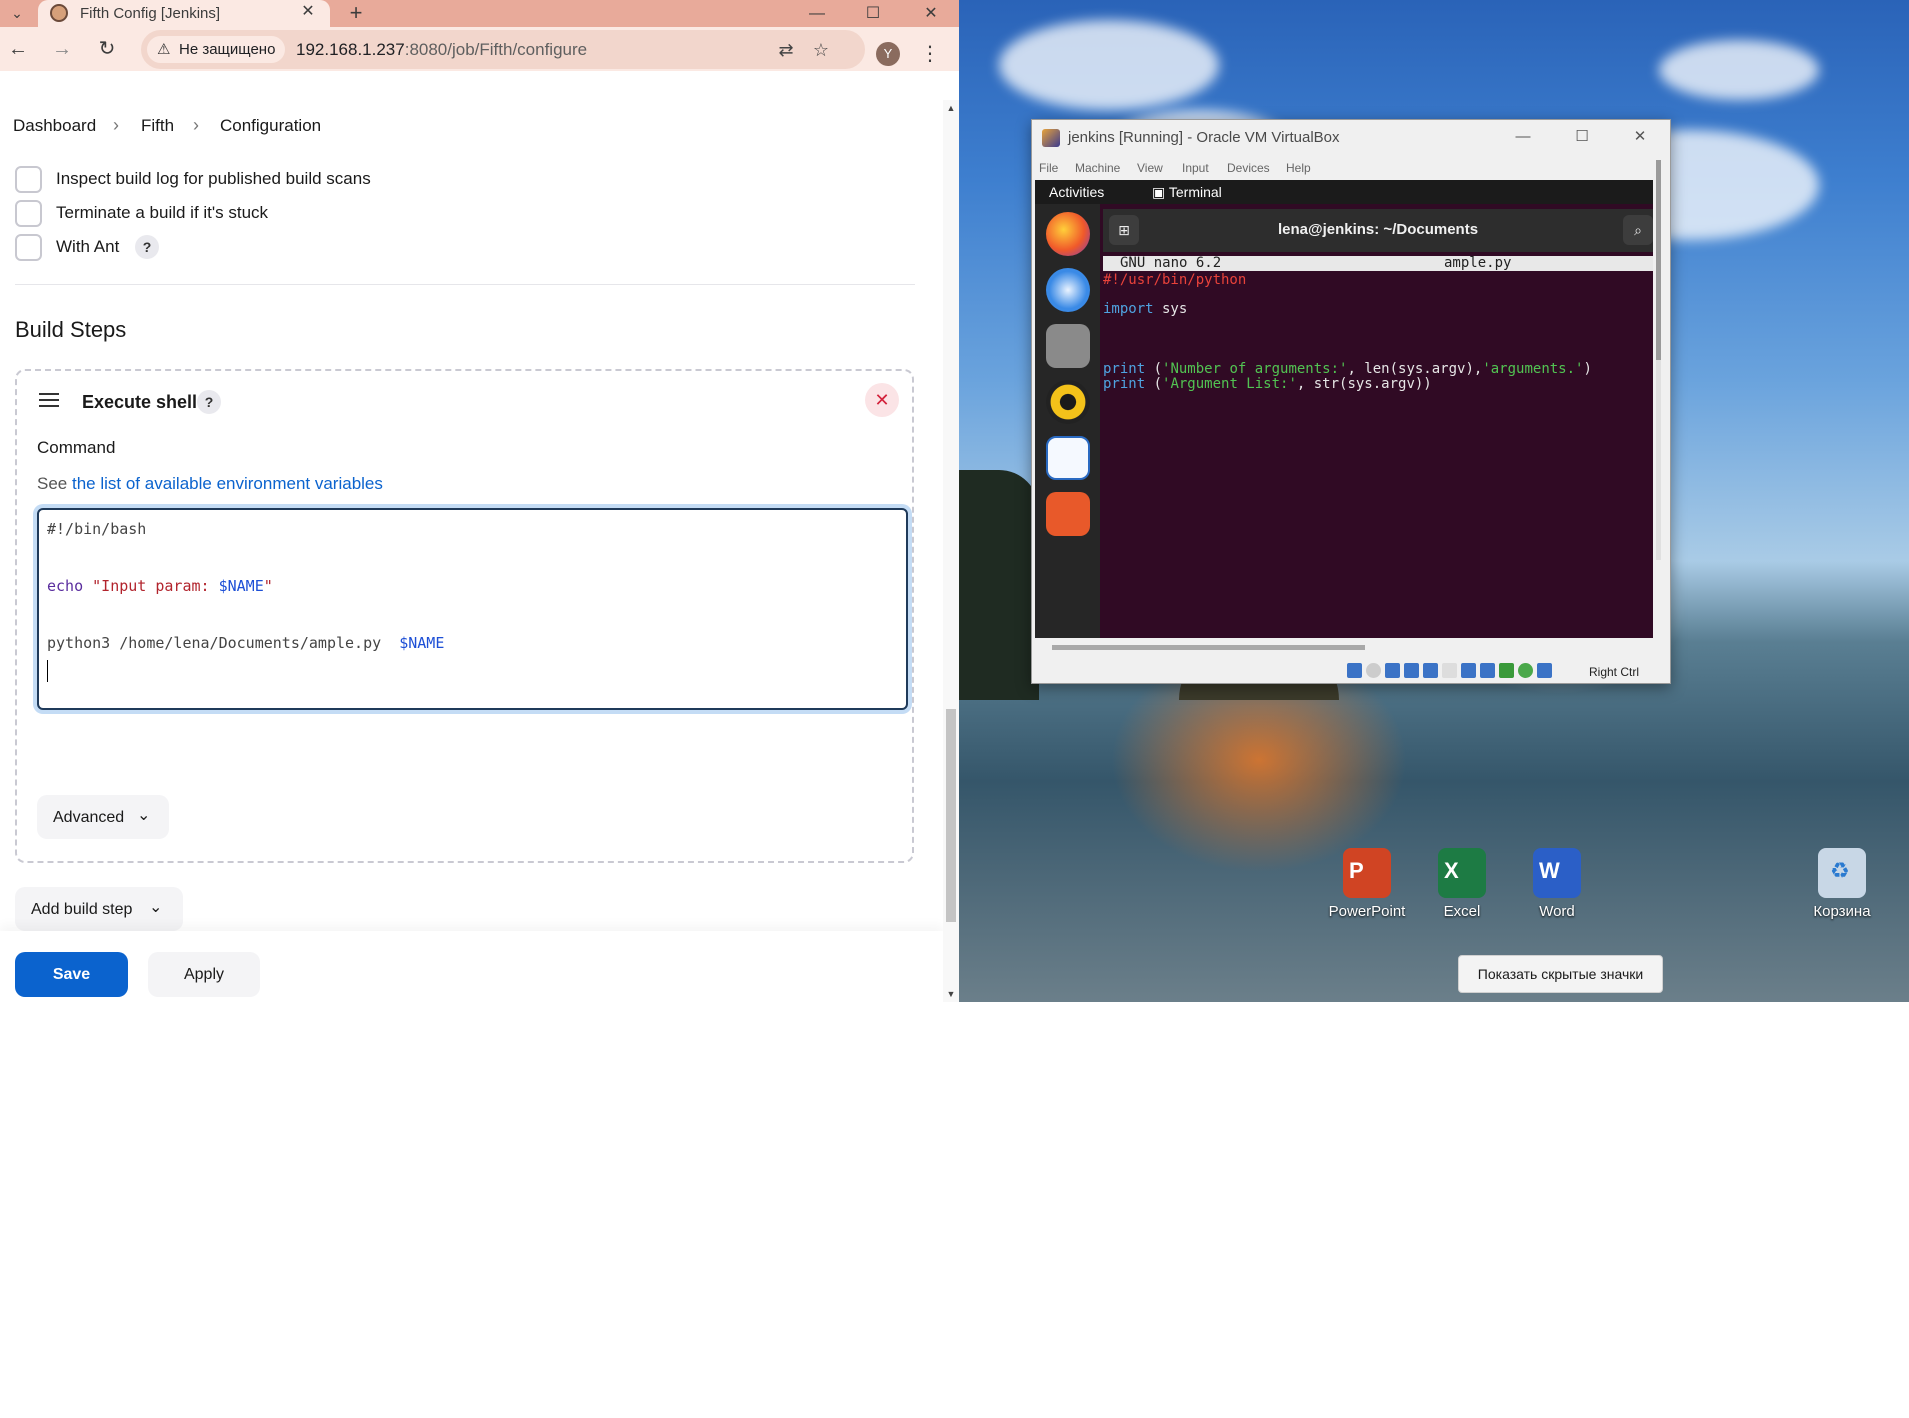 The width and height of the screenshot is (1909, 1418). Describe the element at coordinates (1267, 384) in the screenshot. I see `nano-line: print ('Argument List:', str(sys.argv))` at that location.